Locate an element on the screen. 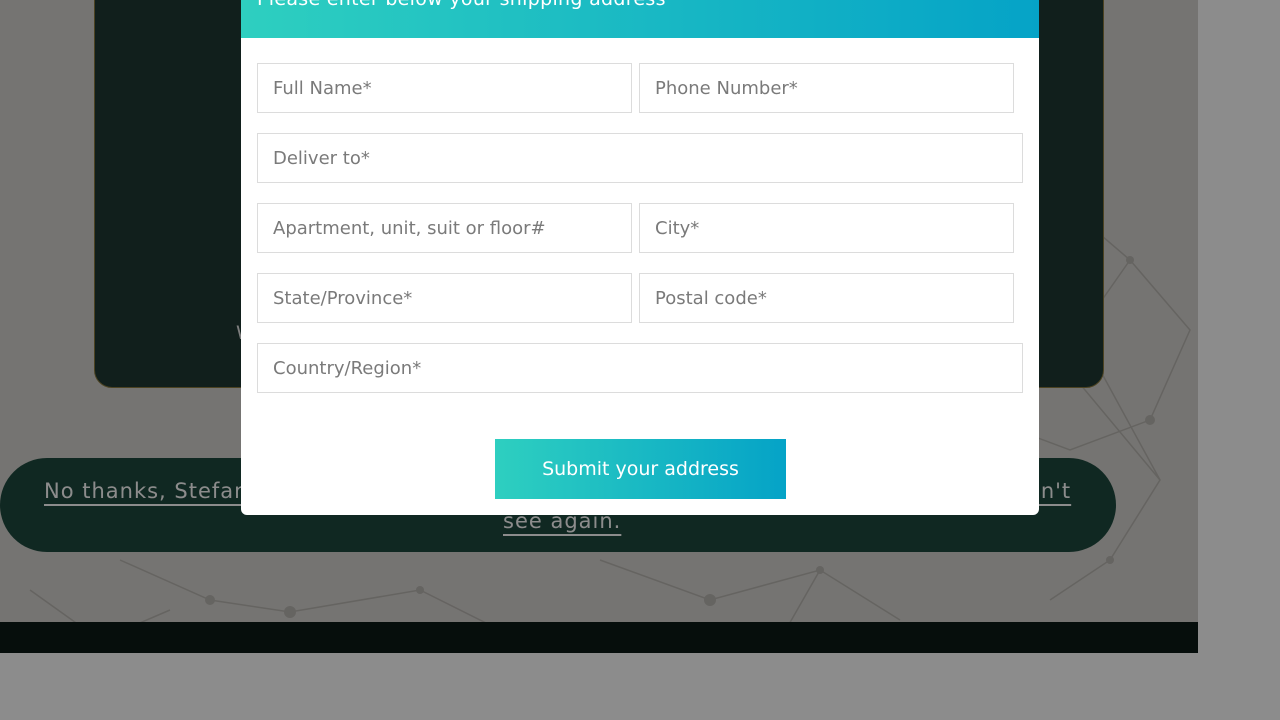 The height and width of the screenshot is (720, 1280). postal-code-field is located at coordinates (826, 298).